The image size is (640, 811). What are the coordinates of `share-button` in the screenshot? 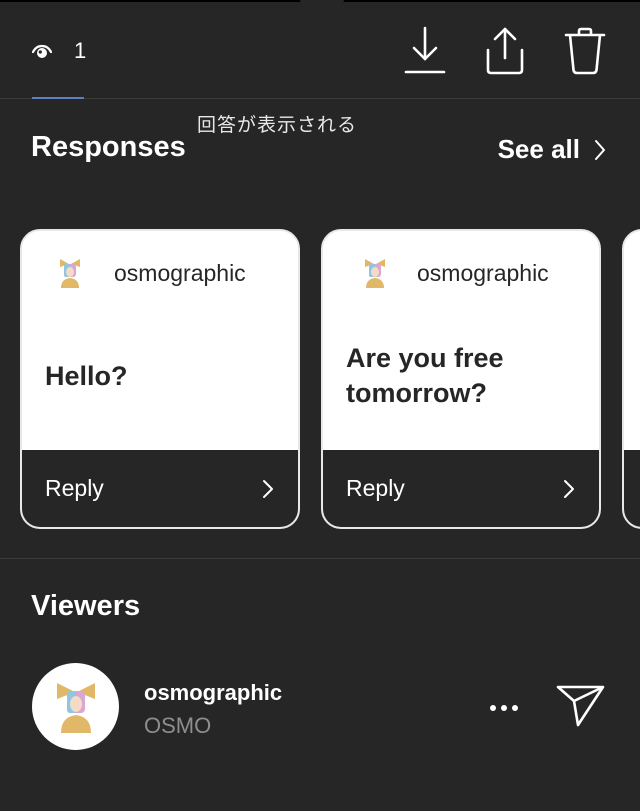 It's located at (505, 51).